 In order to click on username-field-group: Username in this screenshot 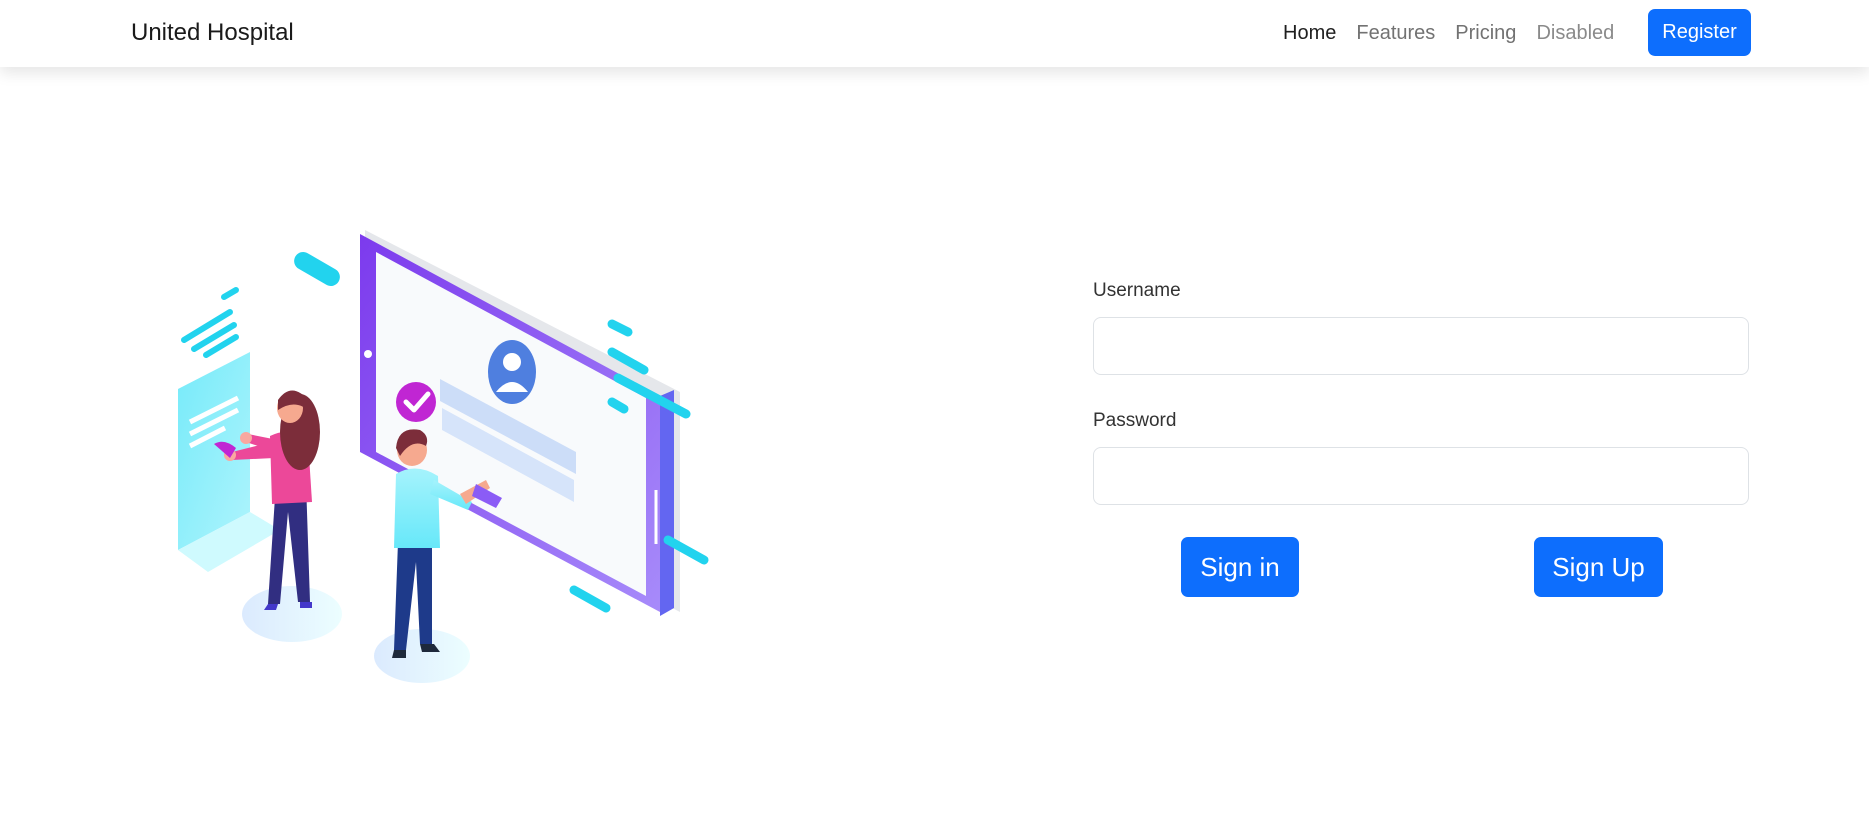, I will do `click(1421, 327)`.